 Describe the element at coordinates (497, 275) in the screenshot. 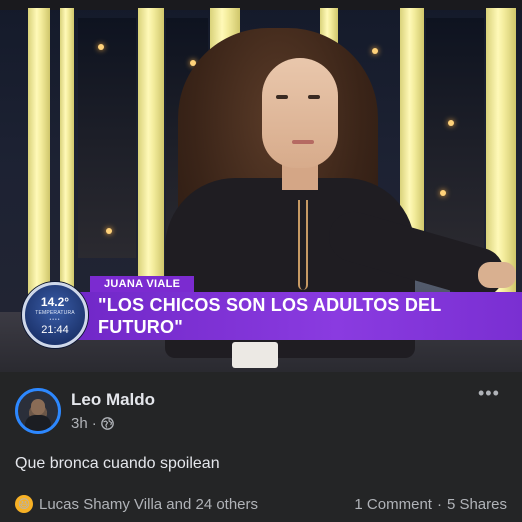

I see `presenter-hand` at that location.